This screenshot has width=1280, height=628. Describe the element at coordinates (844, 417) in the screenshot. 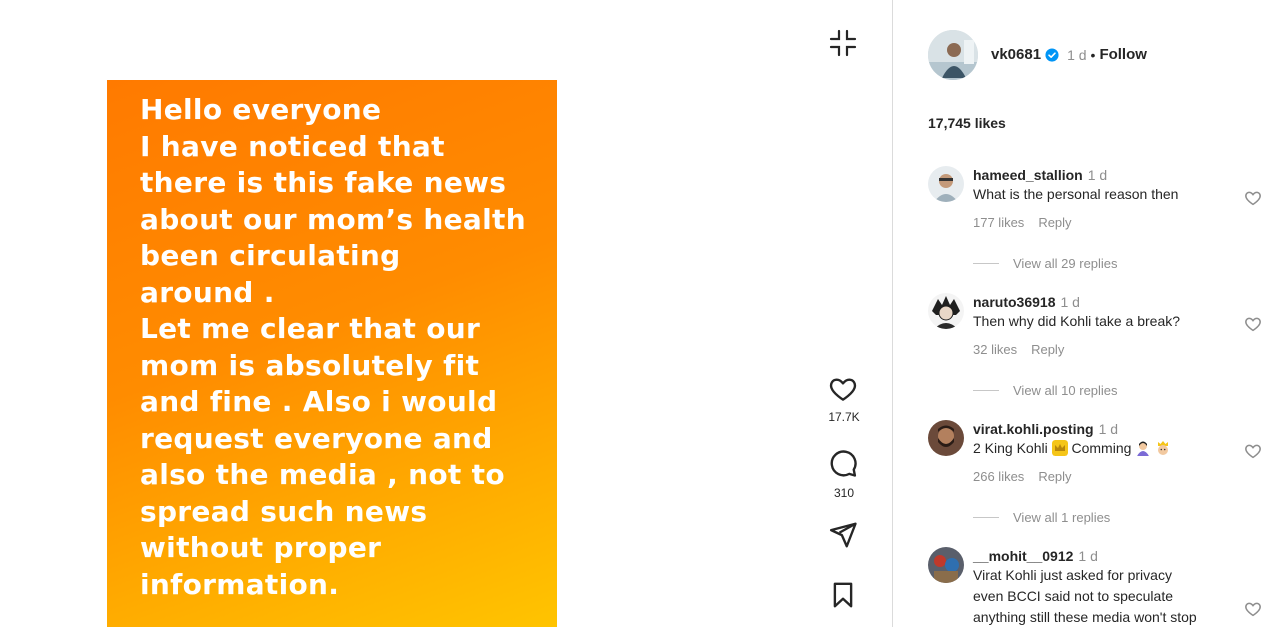

I see `like-count: 17.7K` at that location.